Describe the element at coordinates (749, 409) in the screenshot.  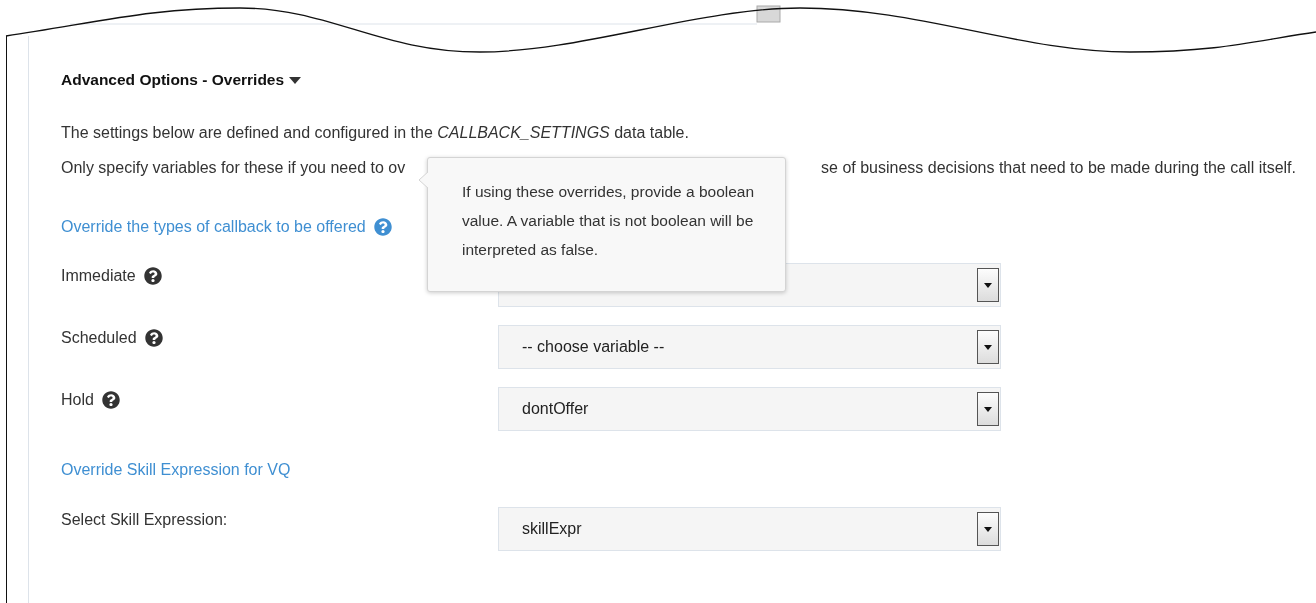
I see `select-field: dontOffer` at that location.